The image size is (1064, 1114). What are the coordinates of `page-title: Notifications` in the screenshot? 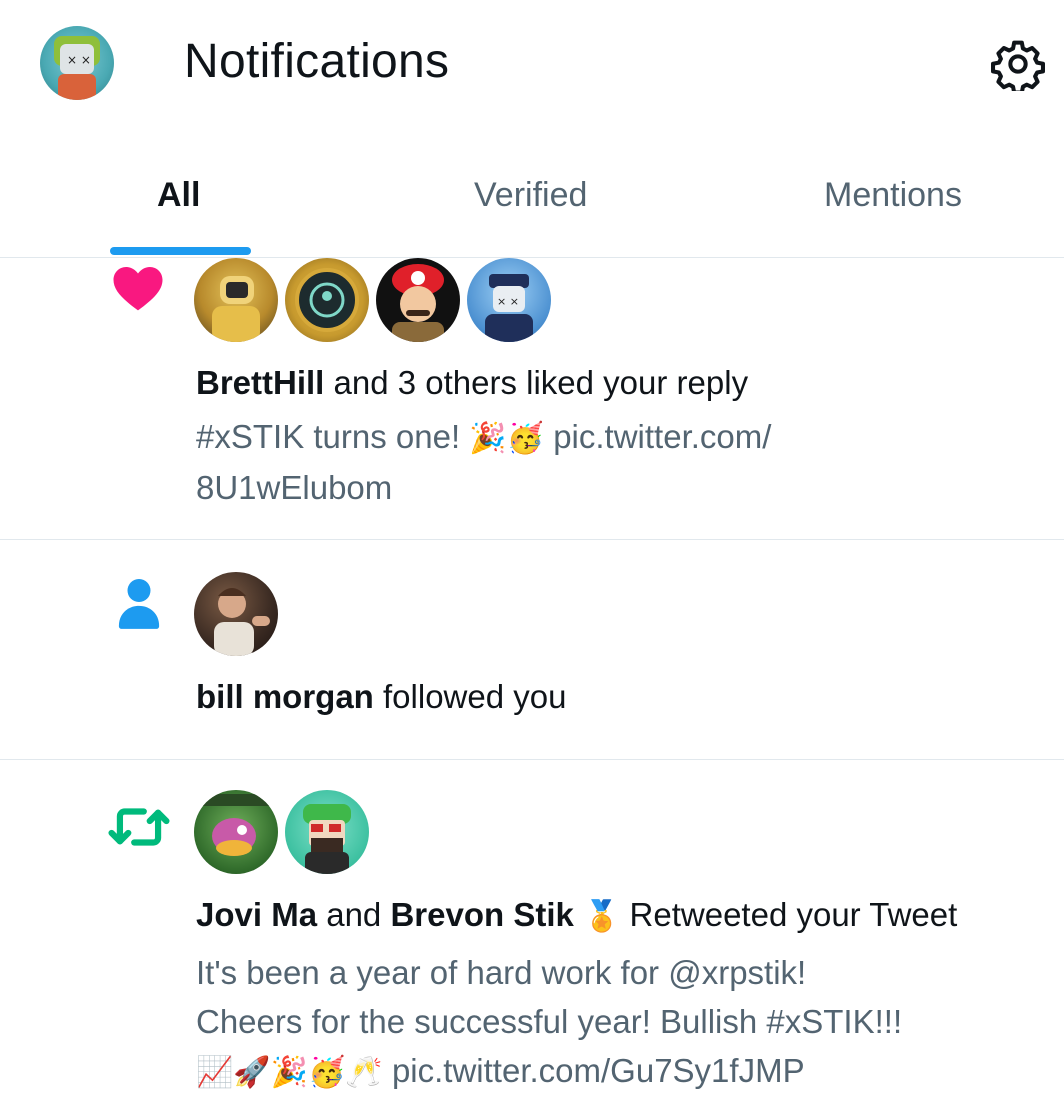 It's located at (317, 61).